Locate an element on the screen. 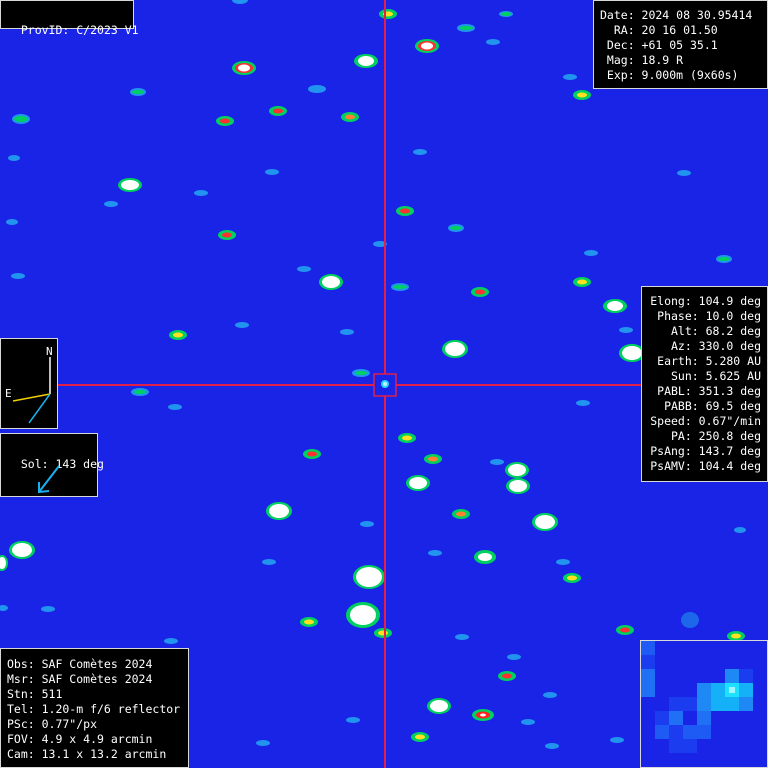 This screenshot has width=768, height=768. target-zoom-inset is located at coordinates (704, 704).